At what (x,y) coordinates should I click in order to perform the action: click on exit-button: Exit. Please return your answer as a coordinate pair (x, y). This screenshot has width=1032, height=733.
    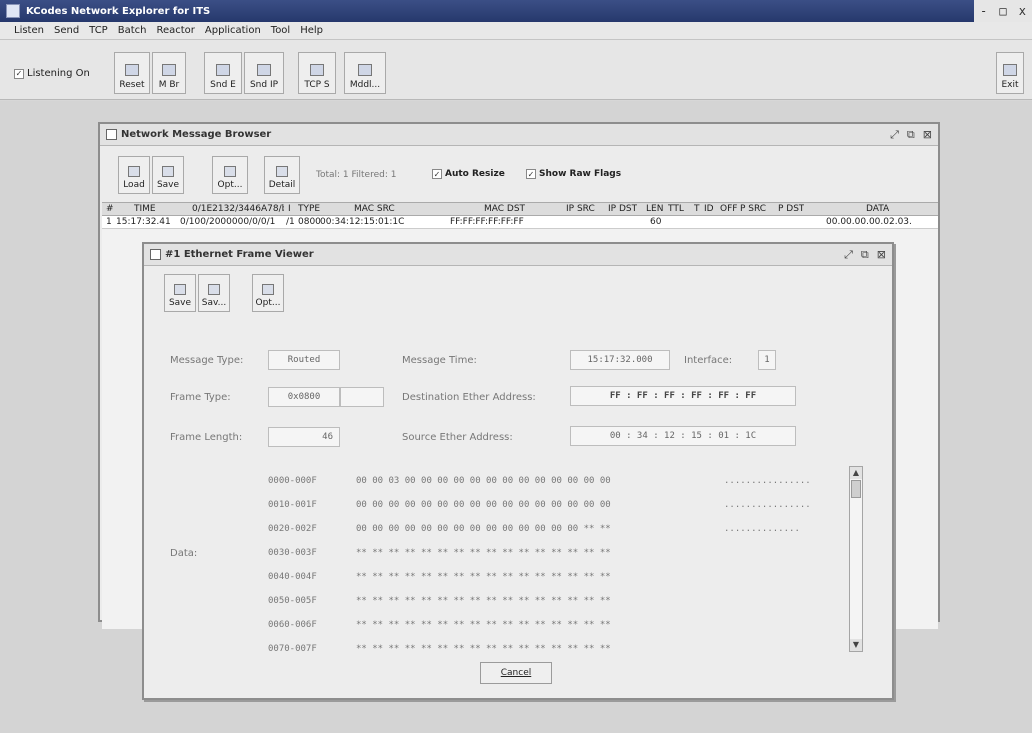
    Looking at the image, I should click on (1010, 73).